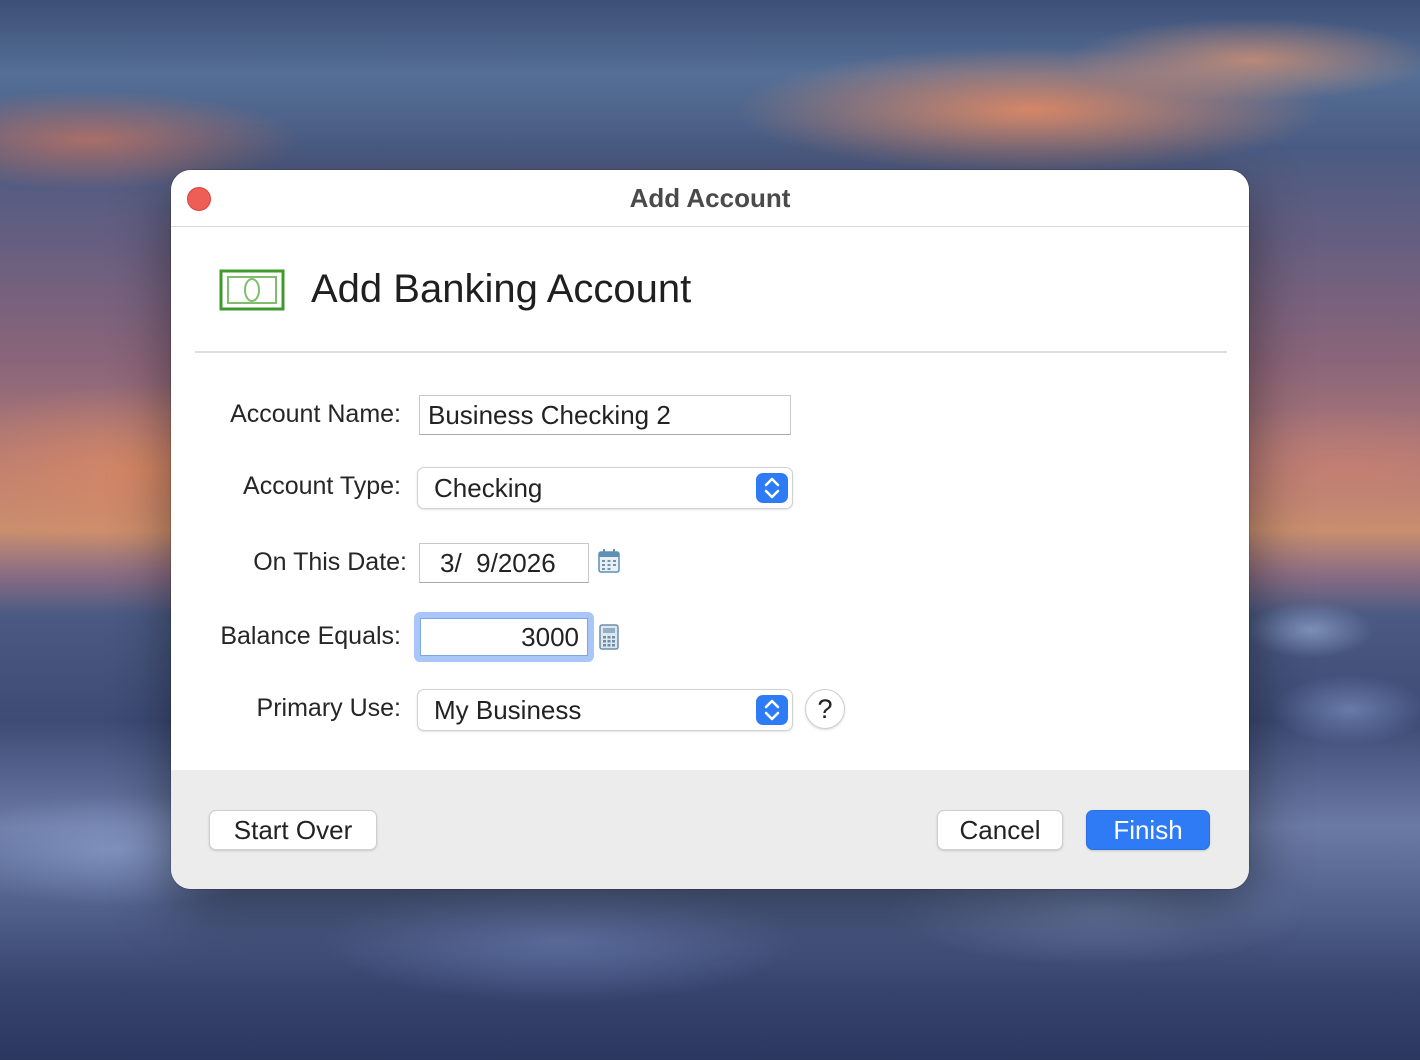 The height and width of the screenshot is (1060, 1420). What do you see at coordinates (1148, 830) in the screenshot?
I see `finish-button: Finish` at bounding box center [1148, 830].